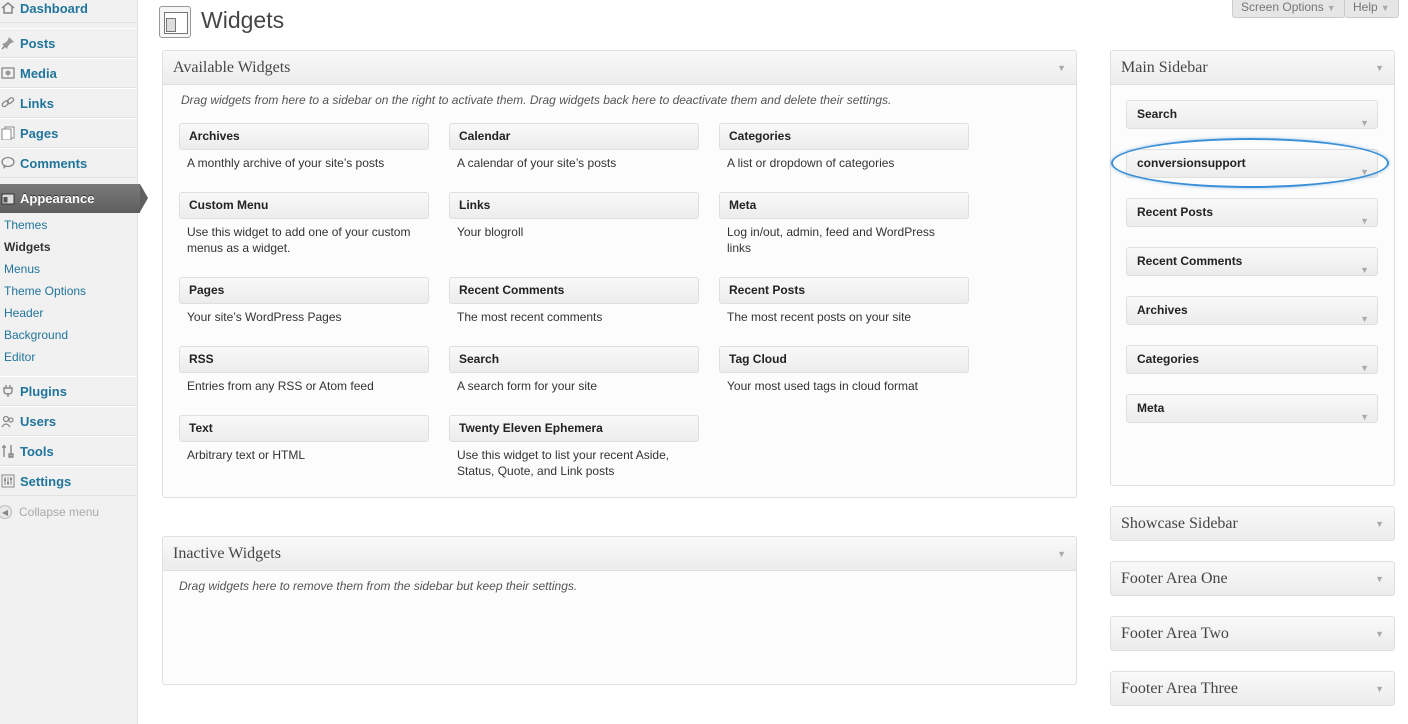  I want to click on widget-title: Pages, so click(304, 290).